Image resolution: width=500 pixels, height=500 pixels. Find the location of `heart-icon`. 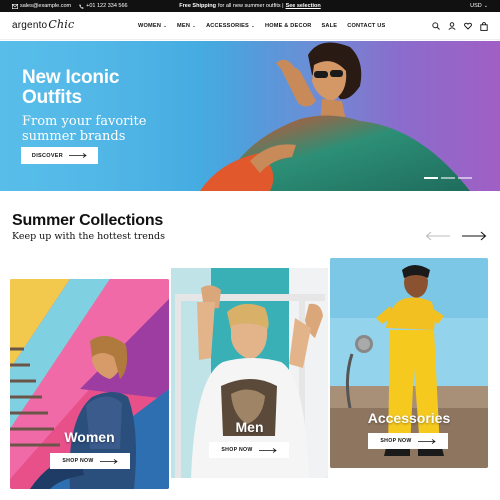

heart-icon is located at coordinates (467, 26).